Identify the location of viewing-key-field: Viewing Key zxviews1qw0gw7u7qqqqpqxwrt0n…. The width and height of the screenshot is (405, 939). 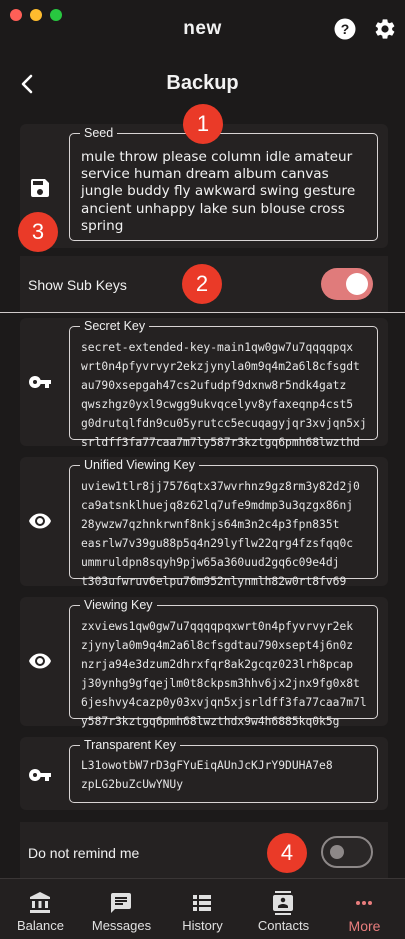
(223, 662).